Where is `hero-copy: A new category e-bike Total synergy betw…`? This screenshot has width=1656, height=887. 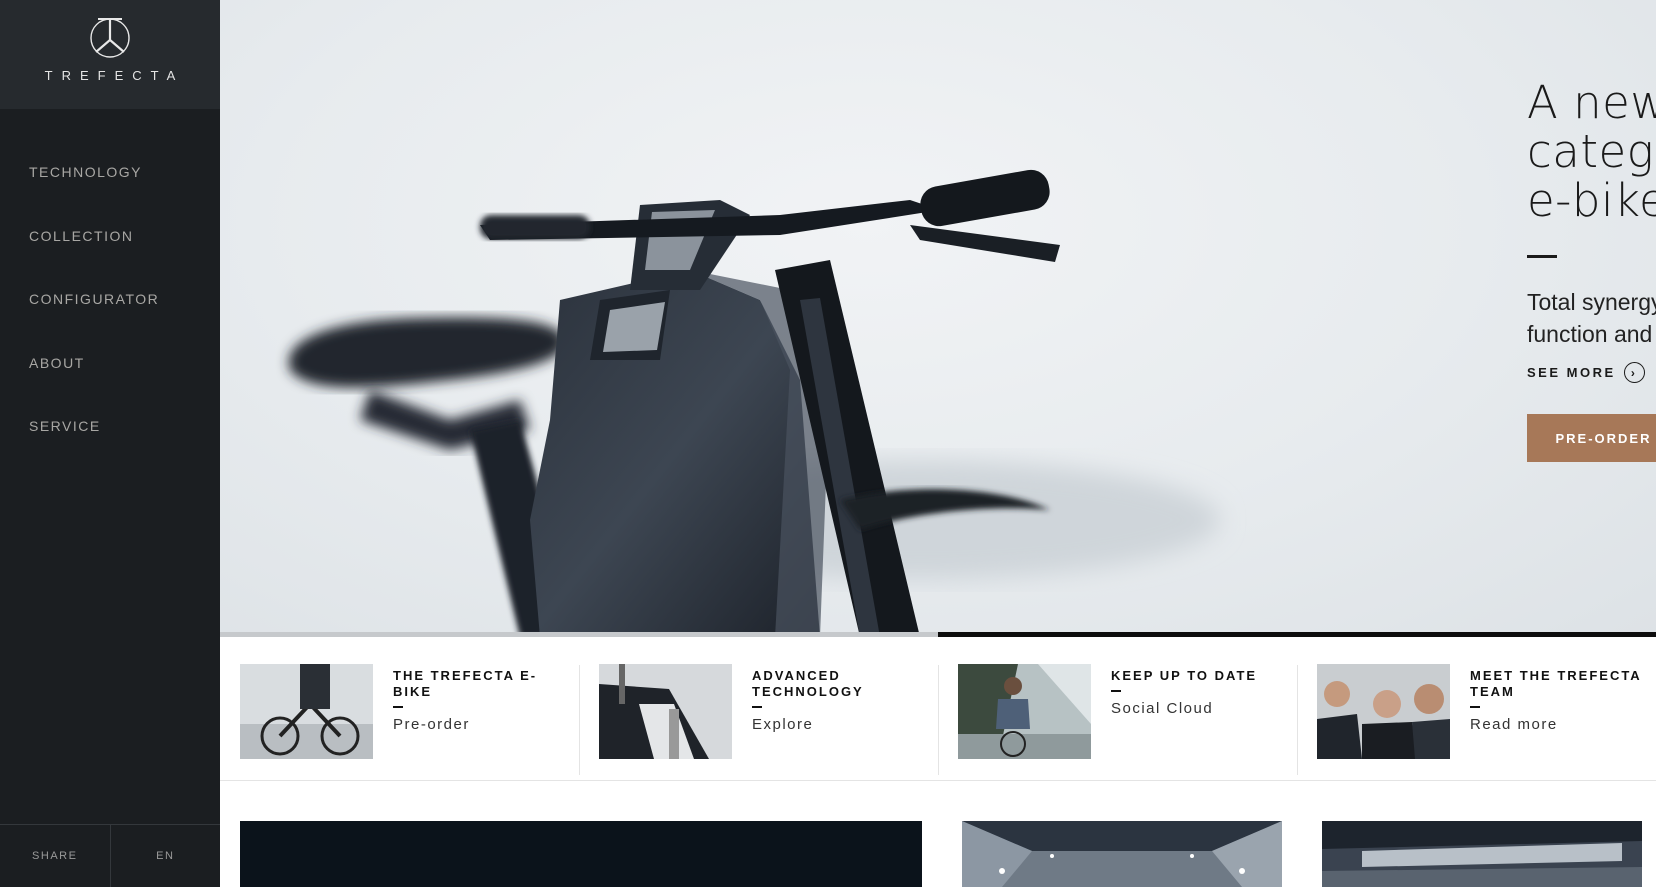
hero-copy: A new category e-bike Total synergy betw… is located at coordinates (1591, 270).